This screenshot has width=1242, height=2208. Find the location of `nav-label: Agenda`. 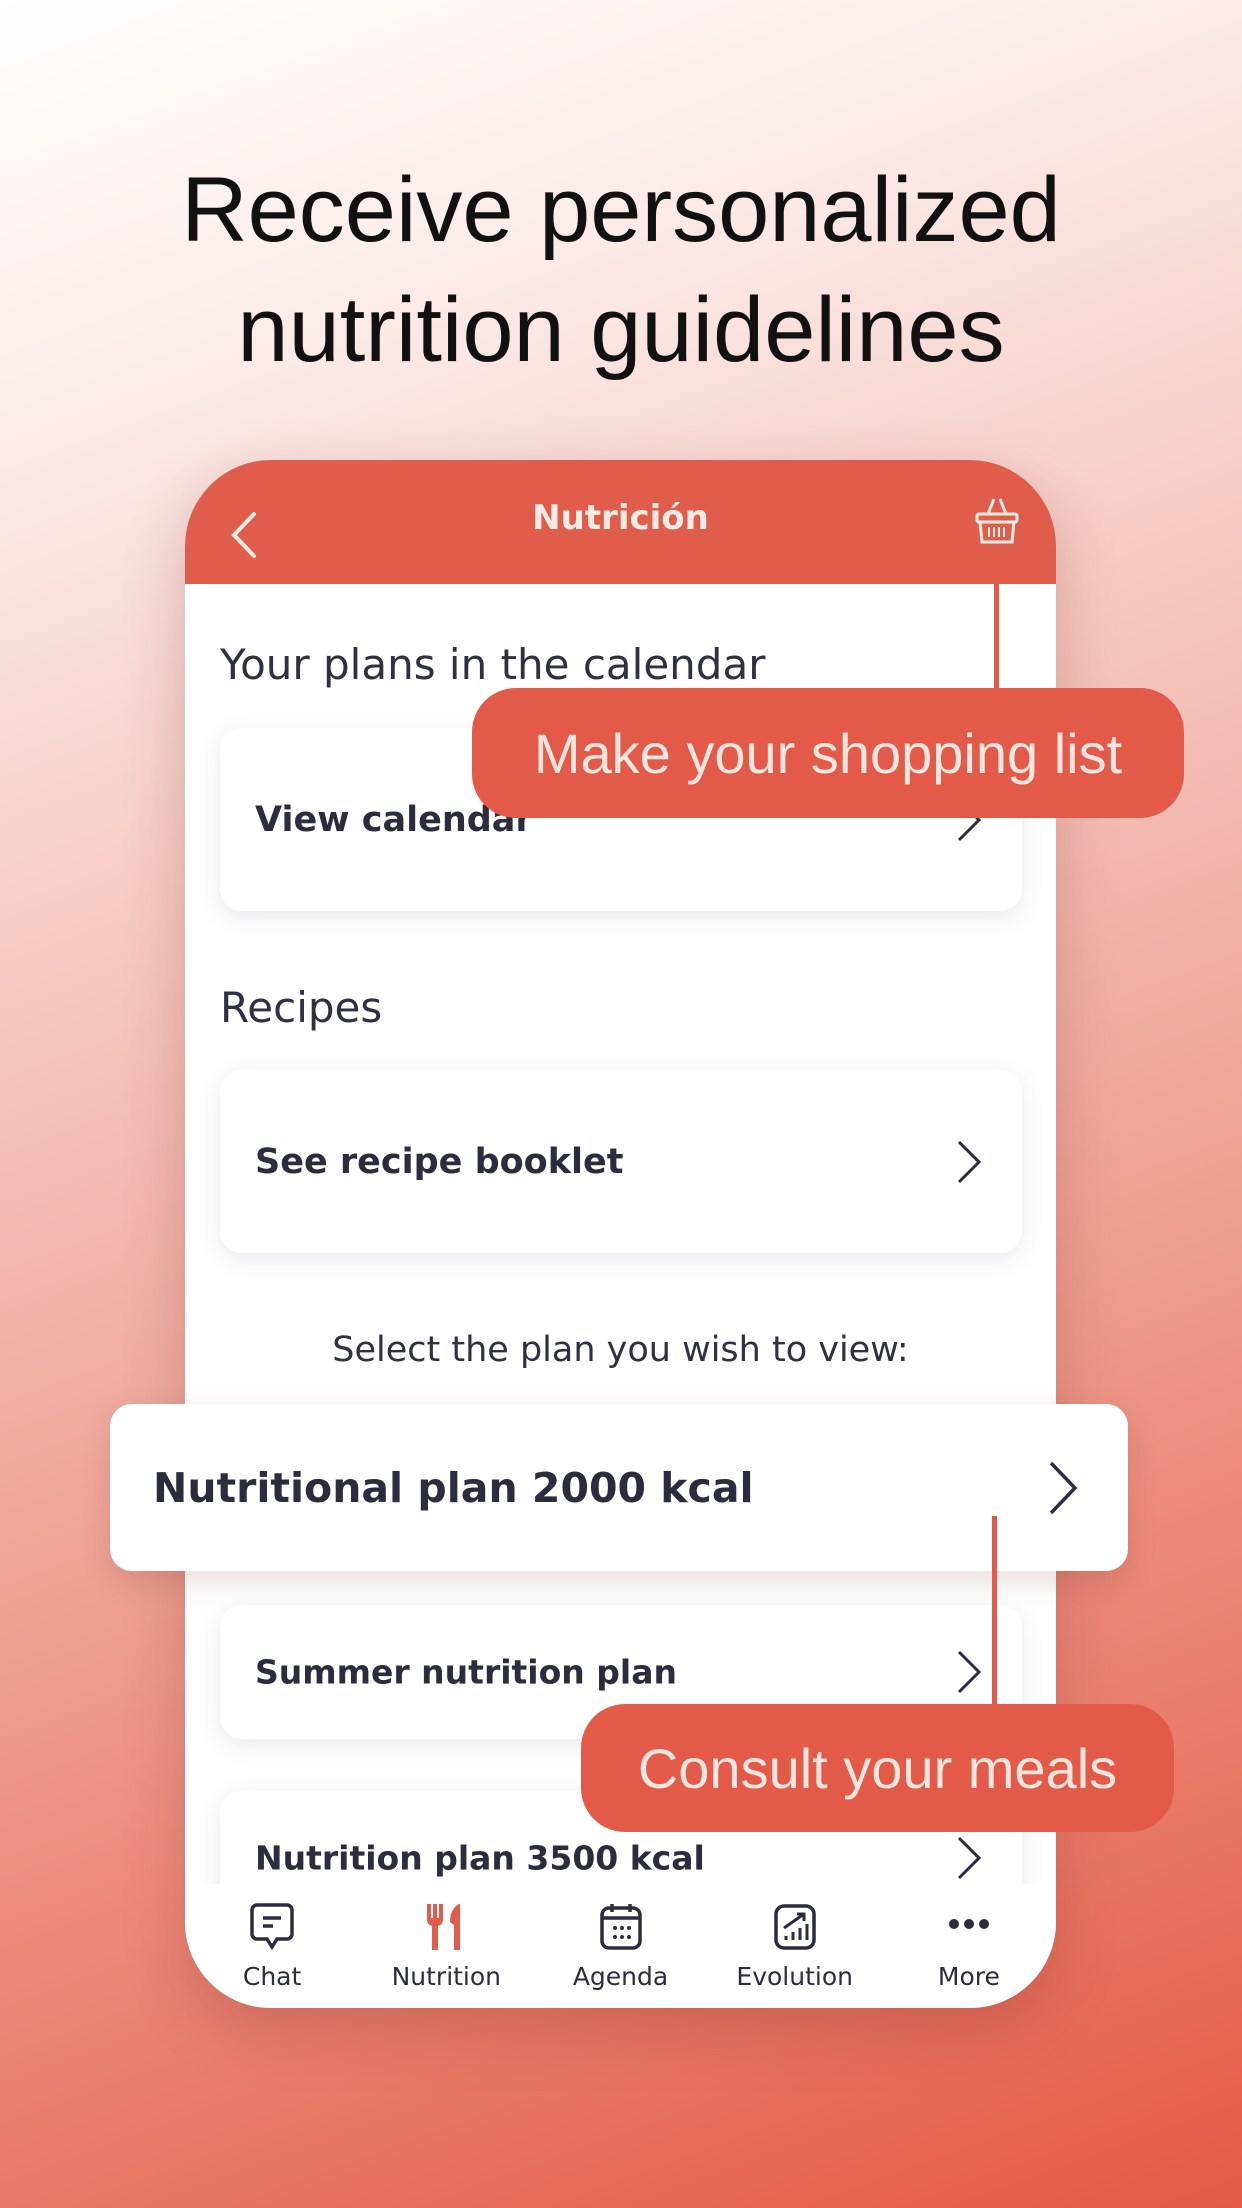

nav-label: Agenda is located at coordinates (620, 1976).